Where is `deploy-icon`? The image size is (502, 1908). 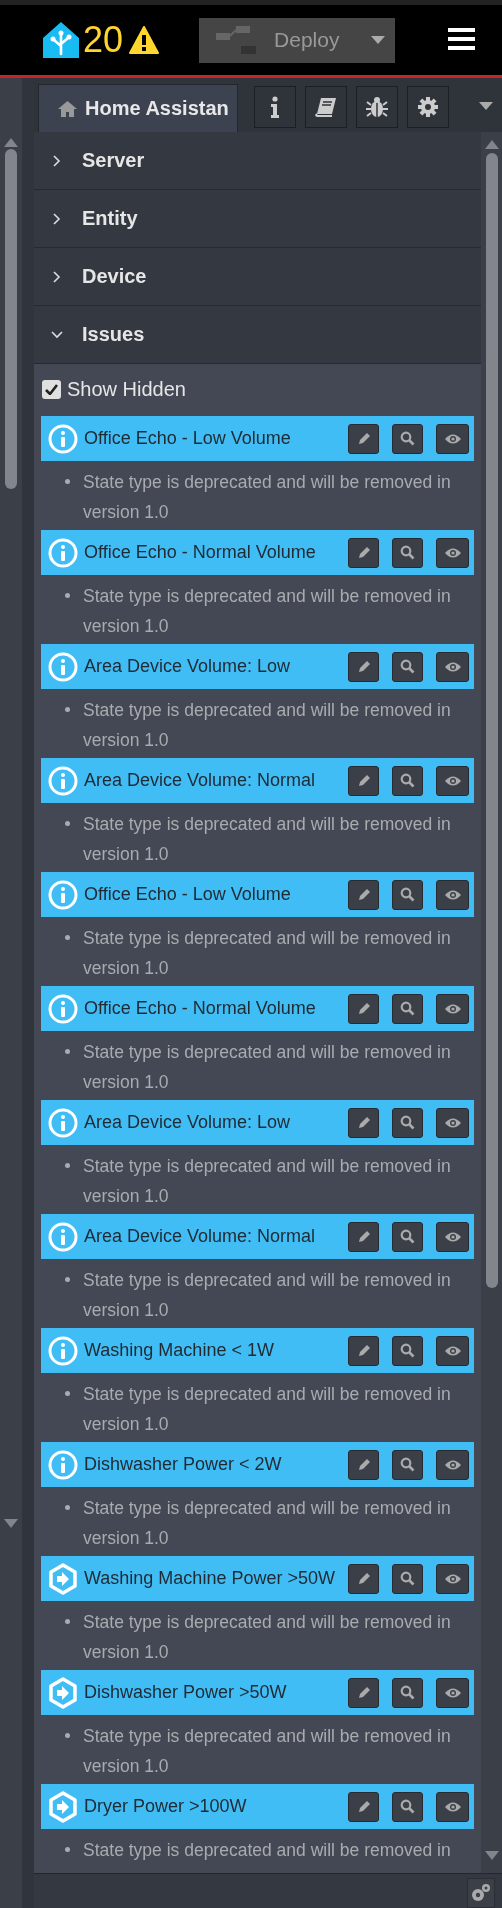 deploy-icon is located at coordinates (236, 40).